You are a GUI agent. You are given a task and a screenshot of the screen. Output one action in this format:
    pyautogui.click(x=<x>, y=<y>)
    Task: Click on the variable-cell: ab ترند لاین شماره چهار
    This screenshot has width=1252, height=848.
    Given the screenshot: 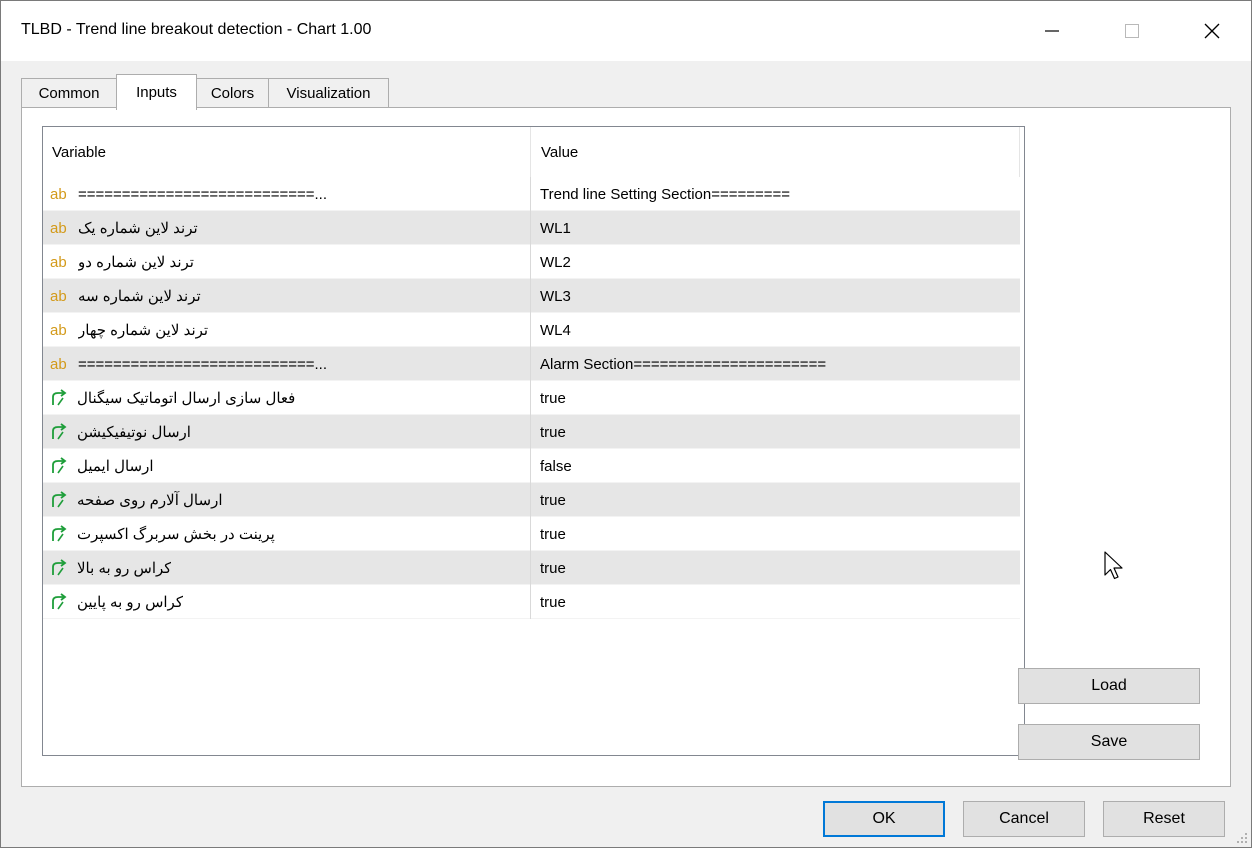 What is the action you would take?
    pyautogui.click(x=287, y=330)
    